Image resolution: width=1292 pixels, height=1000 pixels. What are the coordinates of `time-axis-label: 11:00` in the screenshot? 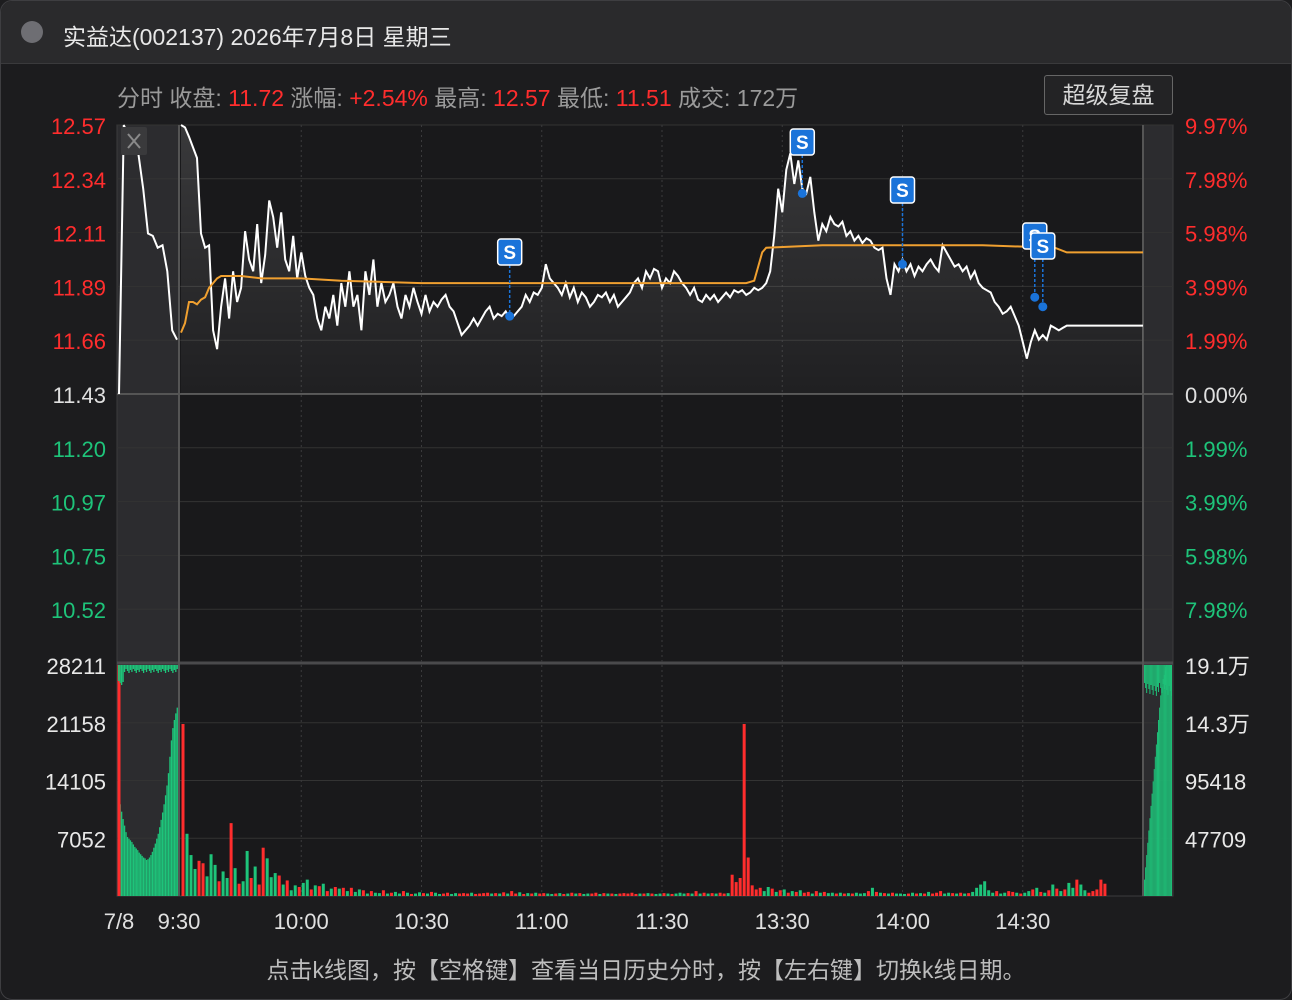 It's located at (541, 921).